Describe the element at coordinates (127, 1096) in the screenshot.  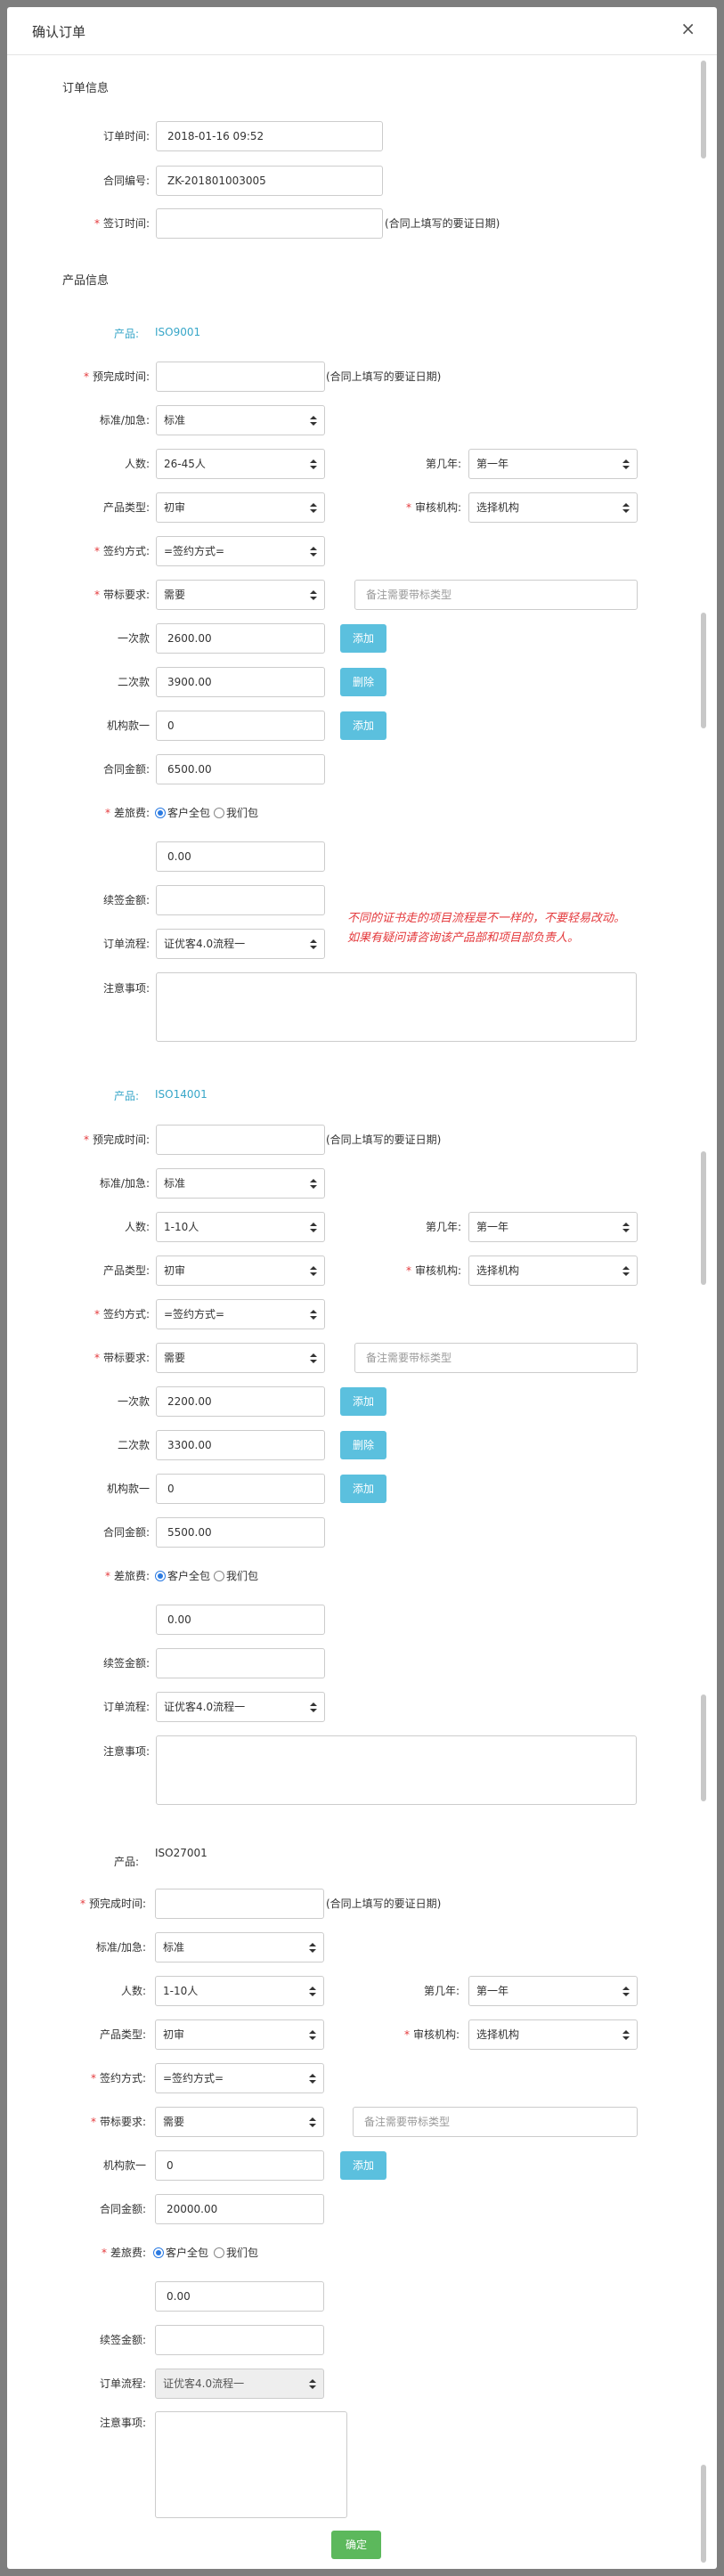
I see `product-label: 产品:` at that location.